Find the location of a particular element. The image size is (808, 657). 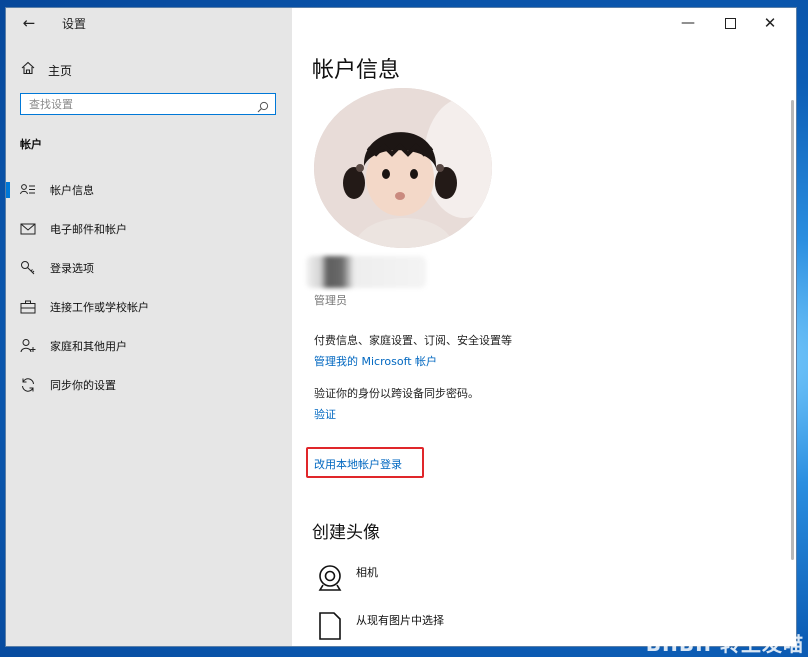

billing-text: 付费信息、家庭设置、订阅、安全设置等 is located at coordinates (413, 340).